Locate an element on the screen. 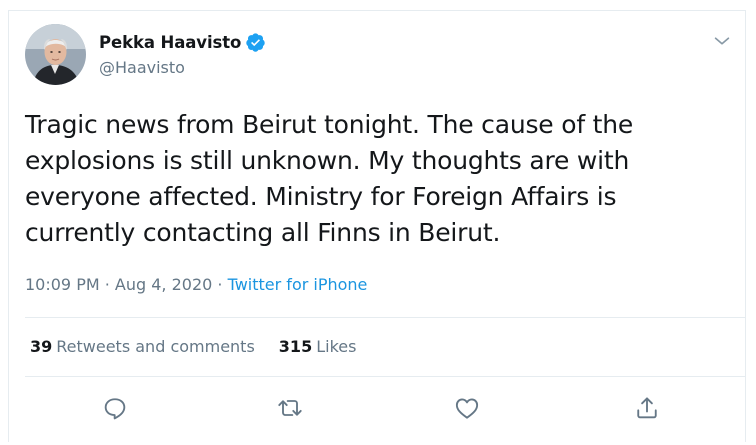  author-row: Pekka Haavisto is located at coordinates (182, 42).